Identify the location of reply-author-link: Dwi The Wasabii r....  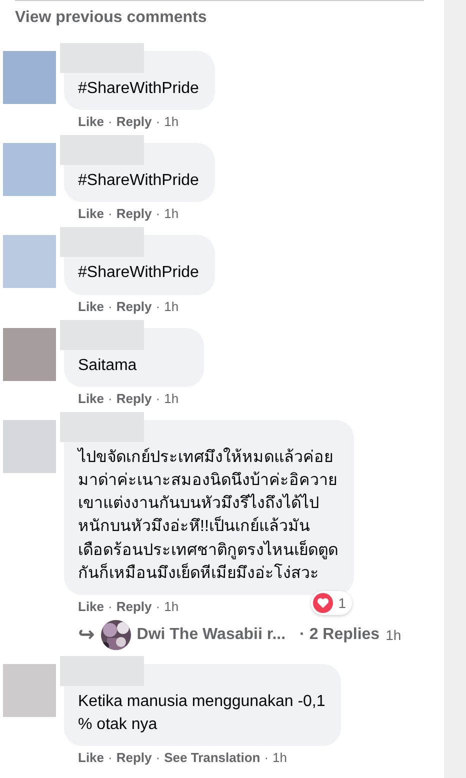
(211, 635).